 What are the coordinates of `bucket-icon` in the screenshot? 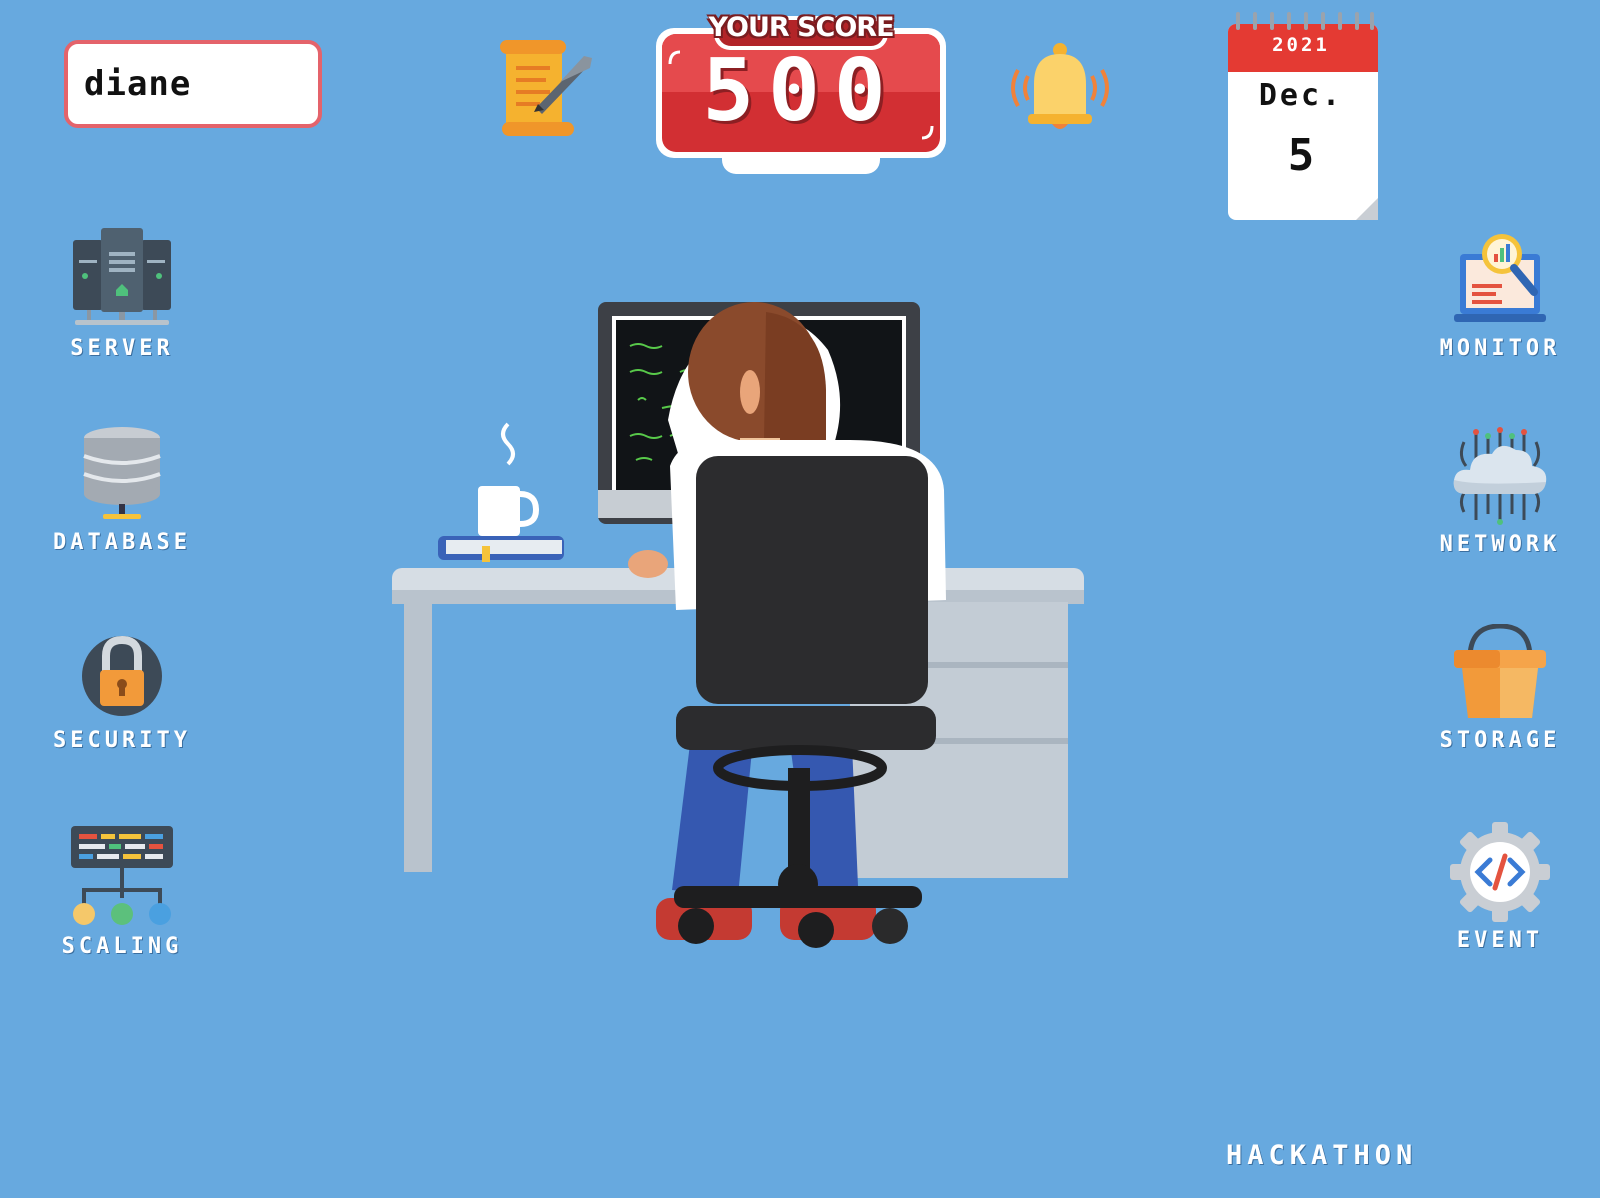 It's located at (1500, 671).